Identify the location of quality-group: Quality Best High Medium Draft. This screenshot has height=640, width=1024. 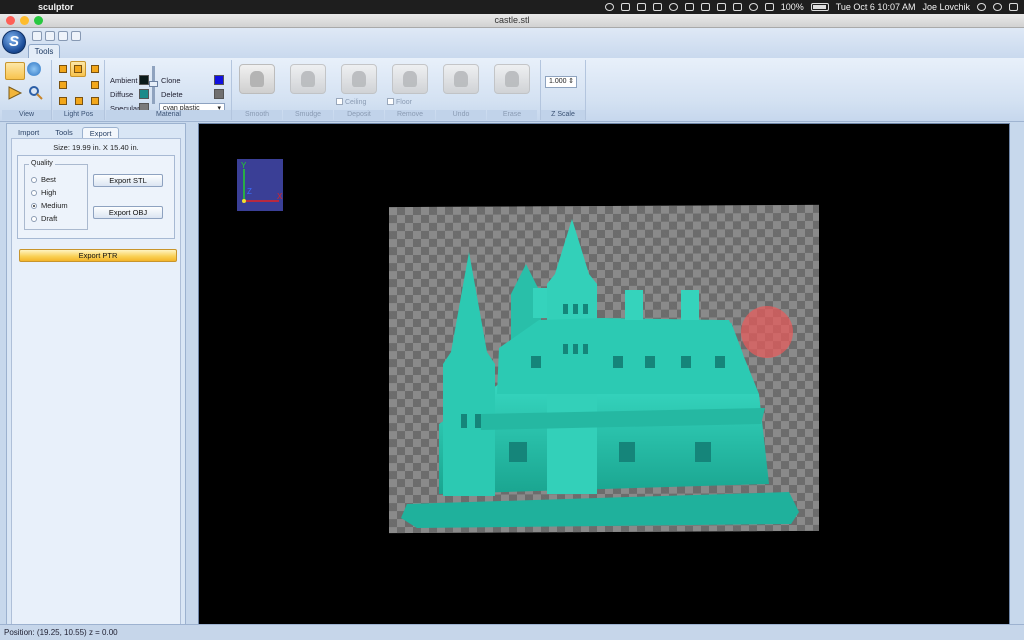
(56, 195).